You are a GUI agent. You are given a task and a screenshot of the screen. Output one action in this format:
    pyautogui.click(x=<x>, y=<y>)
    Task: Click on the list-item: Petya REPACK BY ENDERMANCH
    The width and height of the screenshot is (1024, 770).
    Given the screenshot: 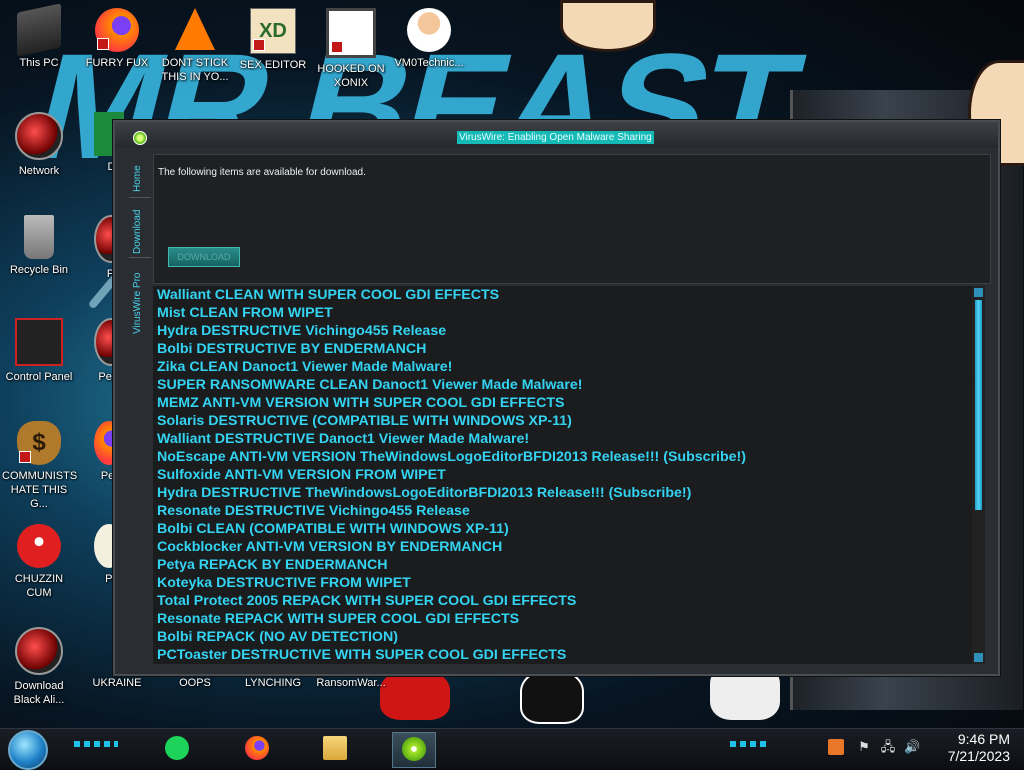 What is the action you would take?
    pyautogui.click(x=562, y=565)
    